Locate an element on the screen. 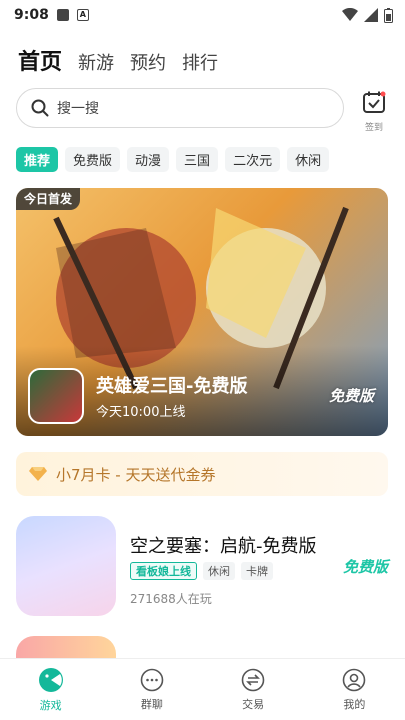 The image size is (405, 720). bottom-nav: 游戏 群聊 交易 我的 is located at coordinates (202, 689).